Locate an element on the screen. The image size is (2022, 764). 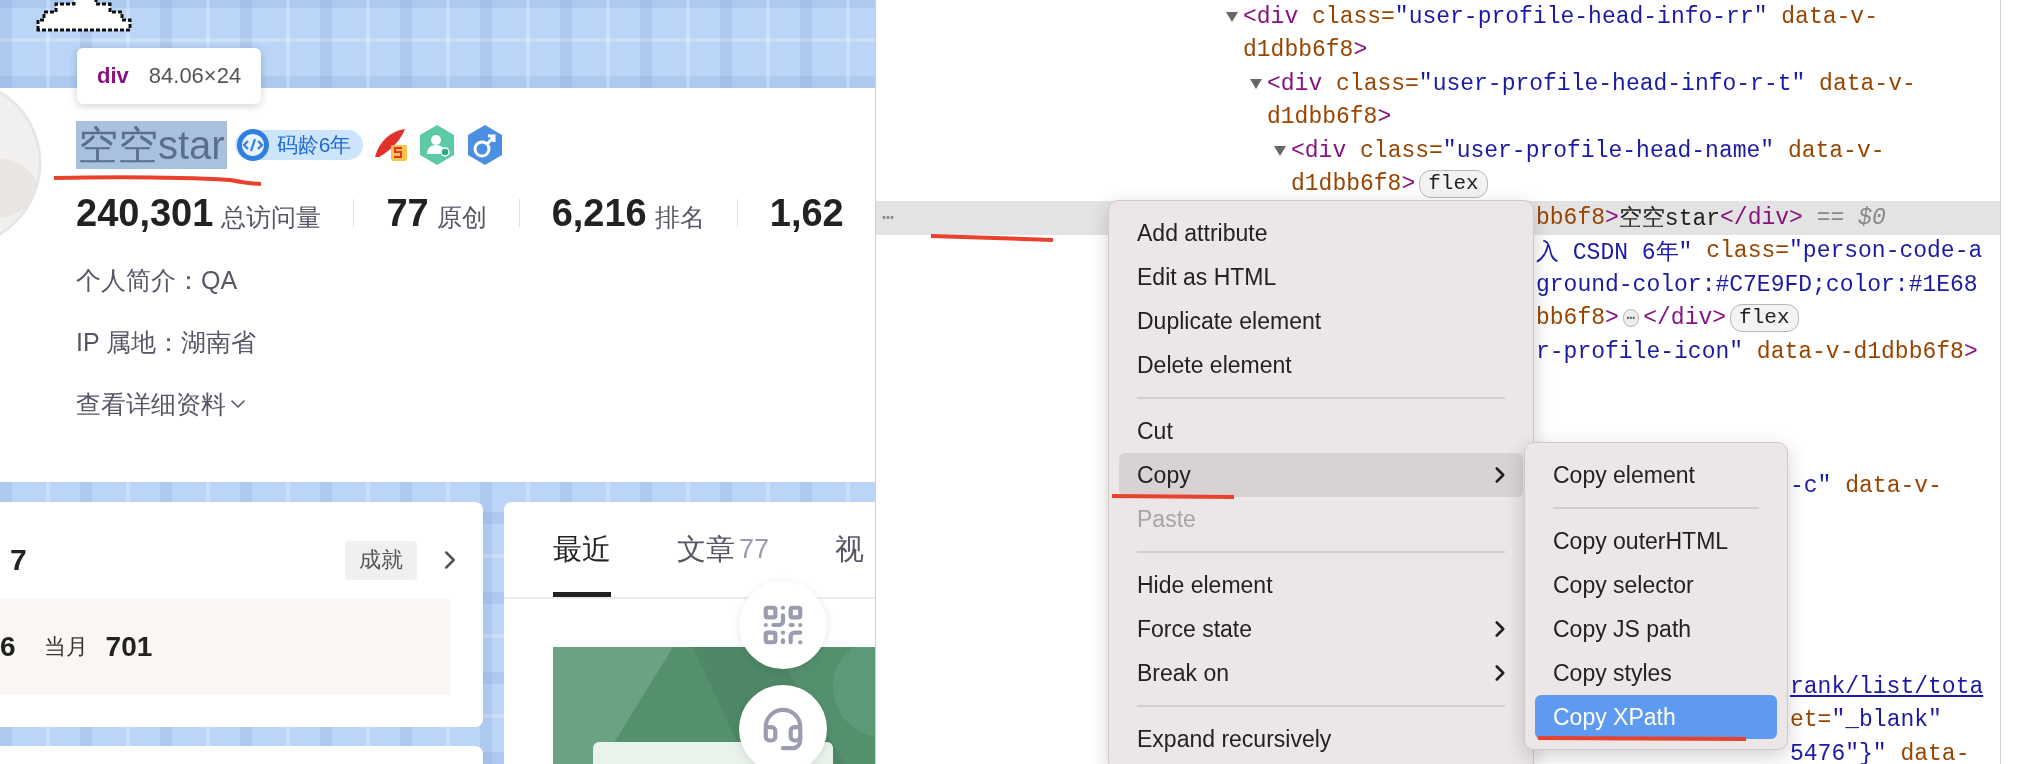
attribute-name: data- is located at coordinates (1934, 752).